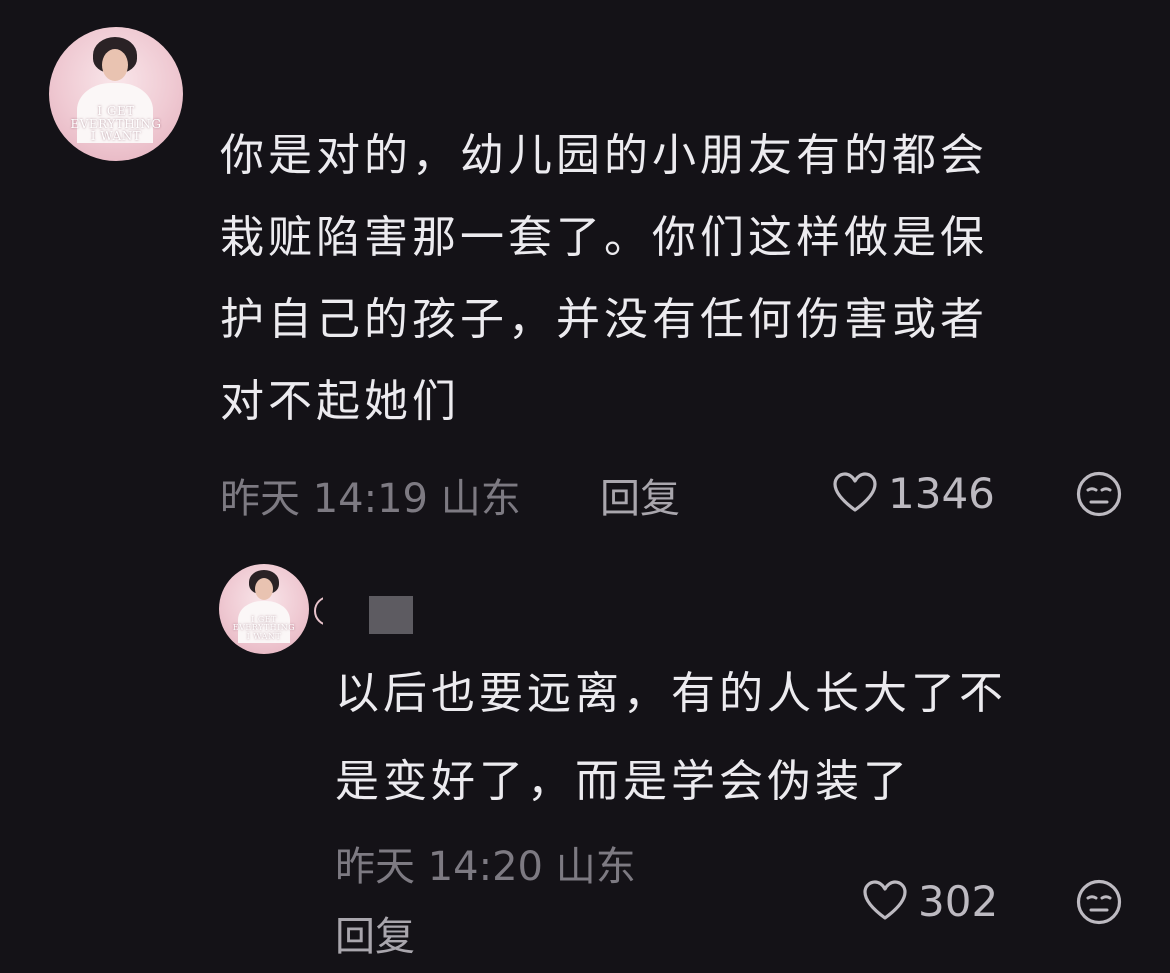 The width and height of the screenshot is (1170, 973). I want to click on commenter-avatar: I GET EVERYTHING I WANT, so click(116, 94).